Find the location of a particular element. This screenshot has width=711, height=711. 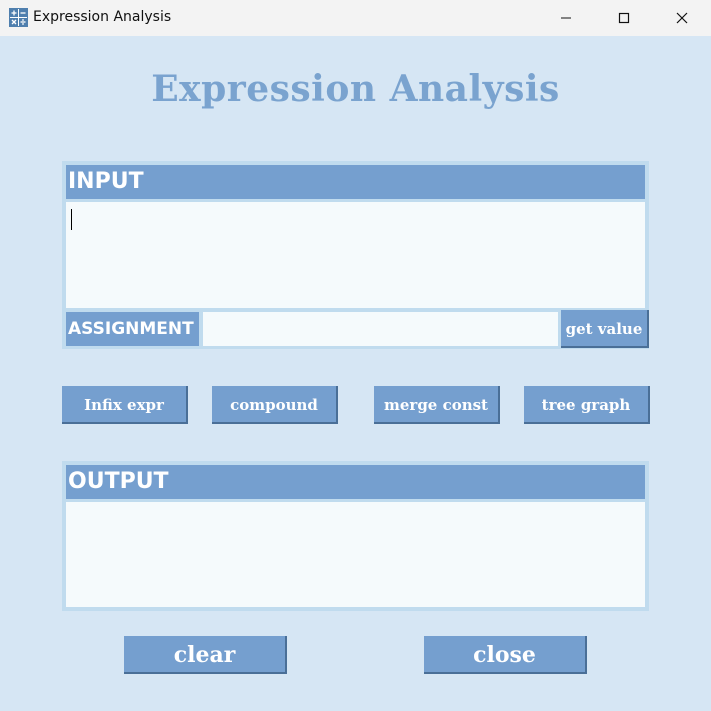

assignment-label: ASSIGNMENT is located at coordinates (132, 329).